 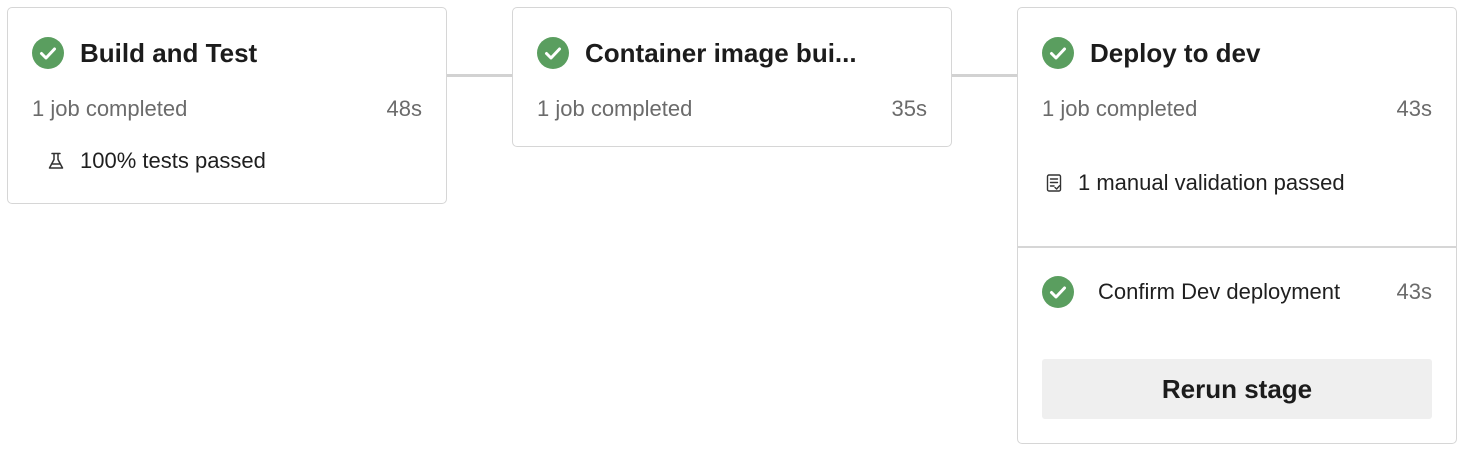 What do you see at coordinates (173, 160) in the screenshot?
I see `tests-passed-text: 100% tests passed` at bounding box center [173, 160].